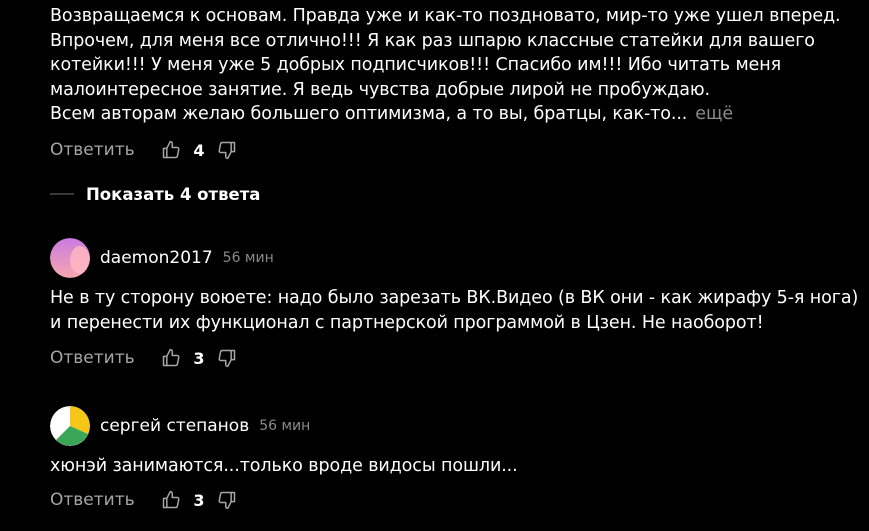 The width and height of the screenshot is (869, 531). Describe the element at coordinates (62, 194) in the screenshot. I see `replies-divider-line` at that location.